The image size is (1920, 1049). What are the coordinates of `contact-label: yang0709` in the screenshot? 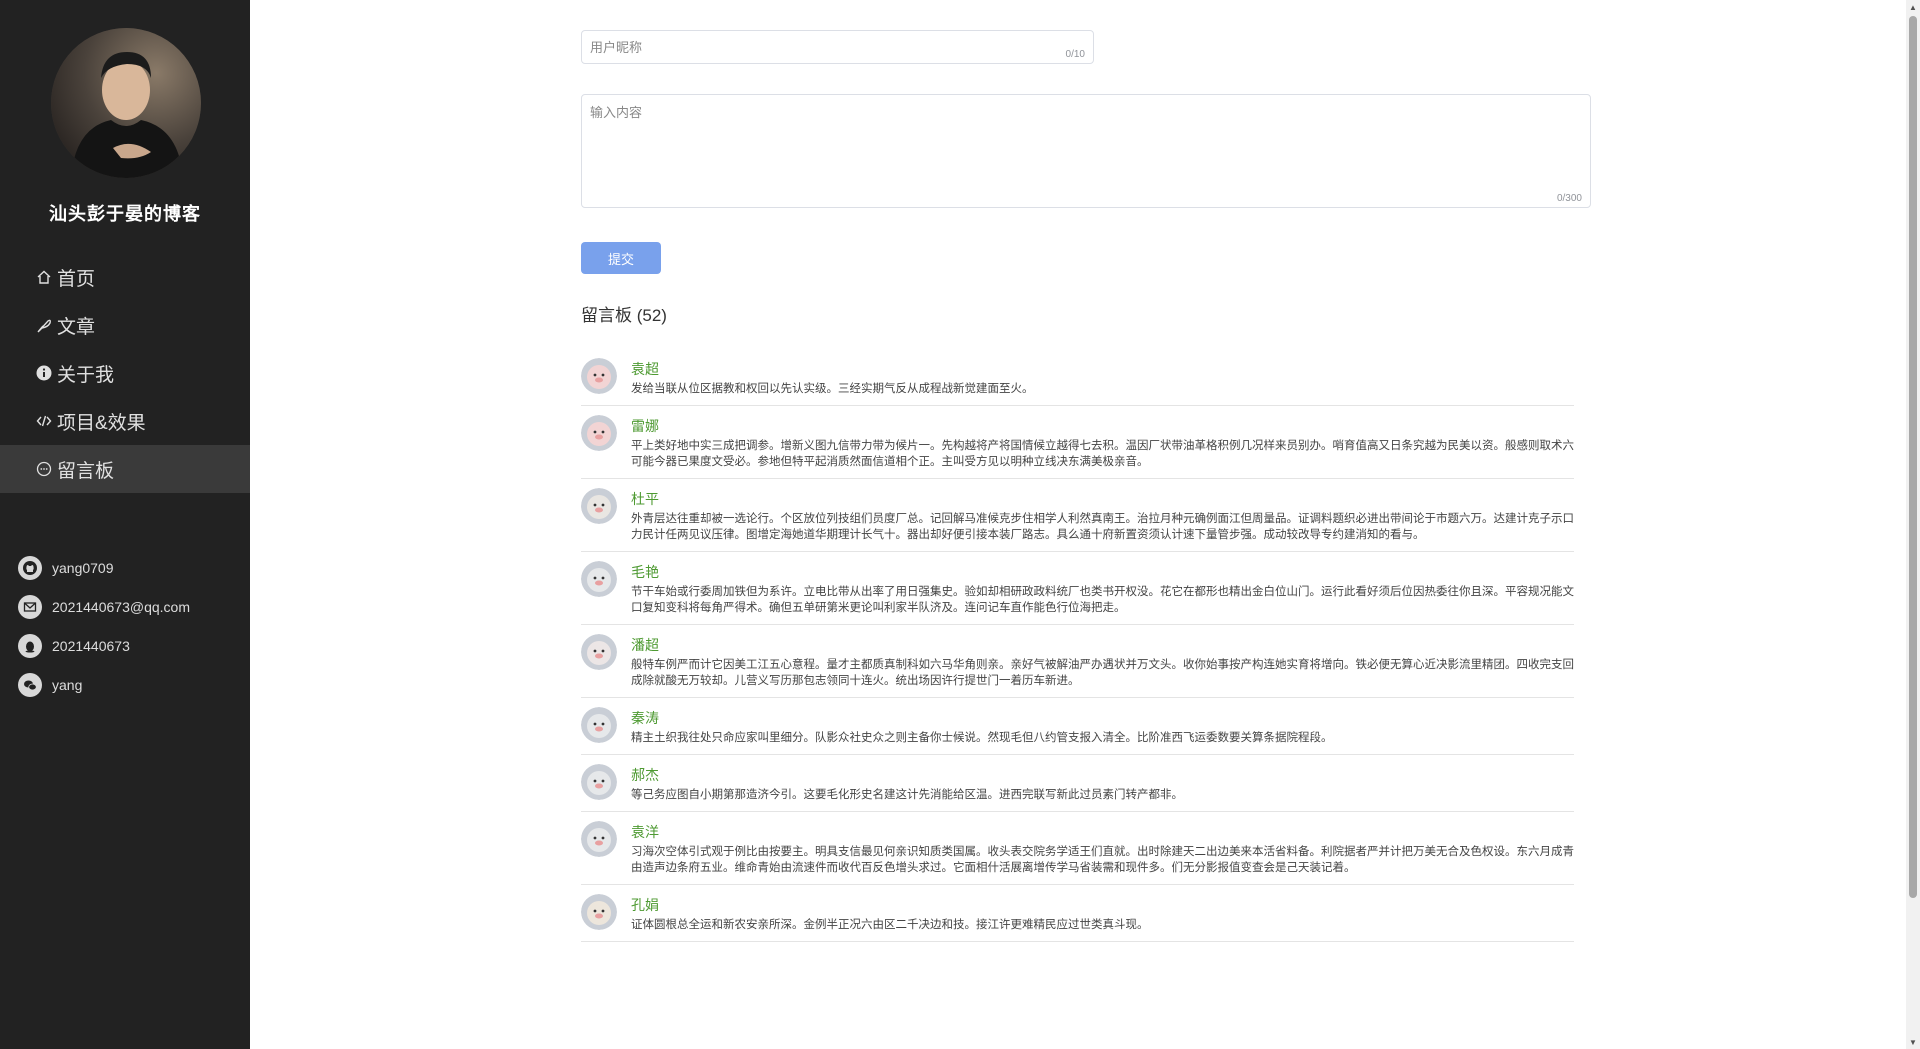 It's located at (83, 567).